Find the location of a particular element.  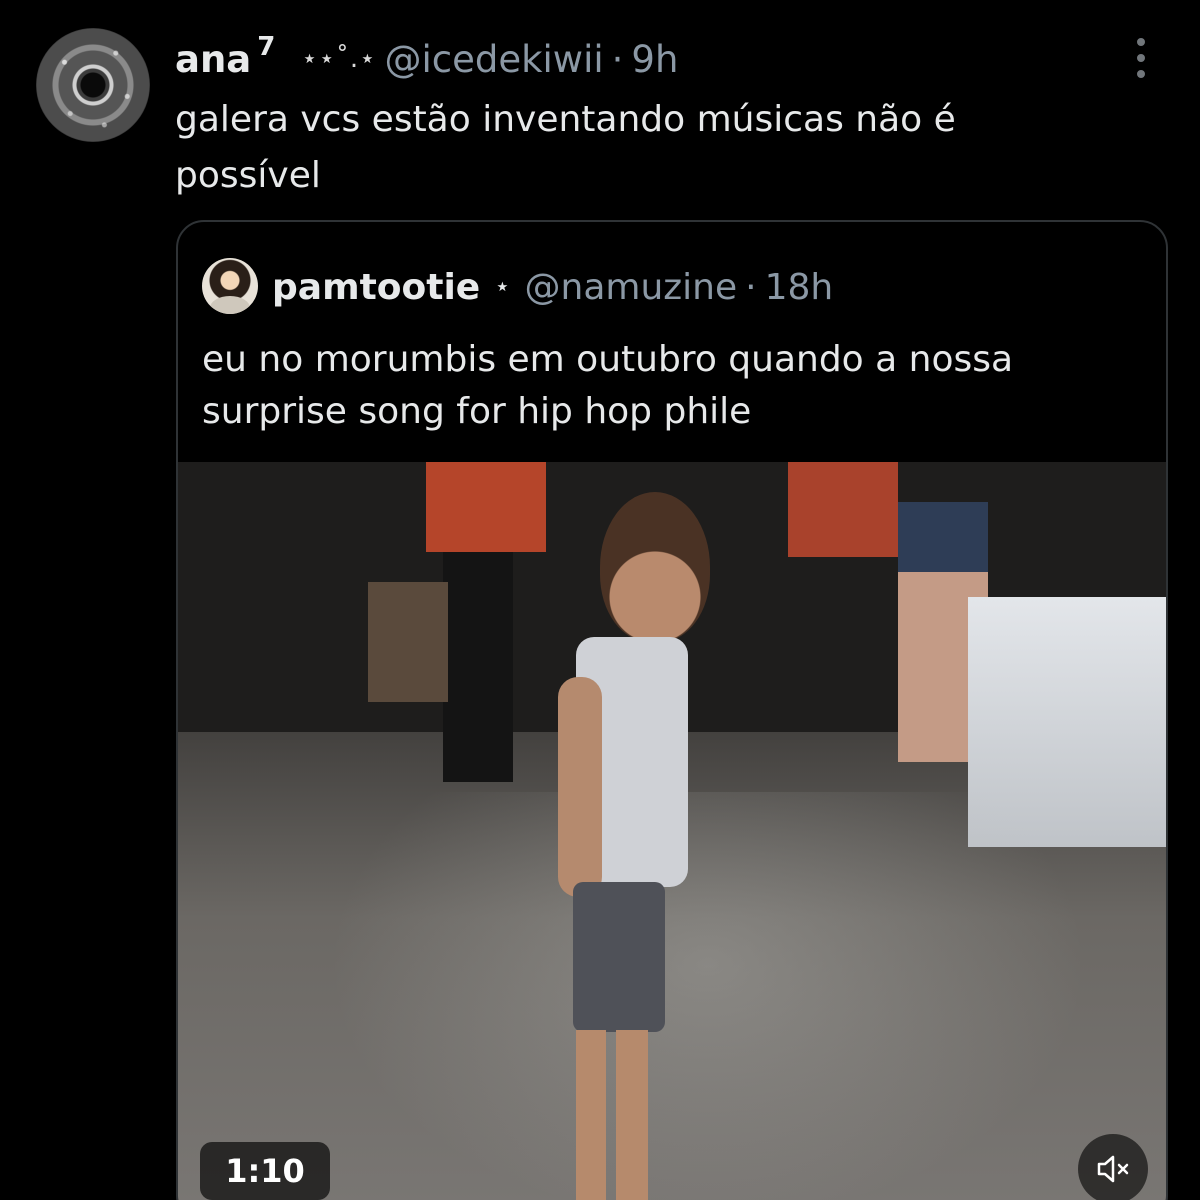

quoted-timestamp: 18h is located at coordinates (799, 287).